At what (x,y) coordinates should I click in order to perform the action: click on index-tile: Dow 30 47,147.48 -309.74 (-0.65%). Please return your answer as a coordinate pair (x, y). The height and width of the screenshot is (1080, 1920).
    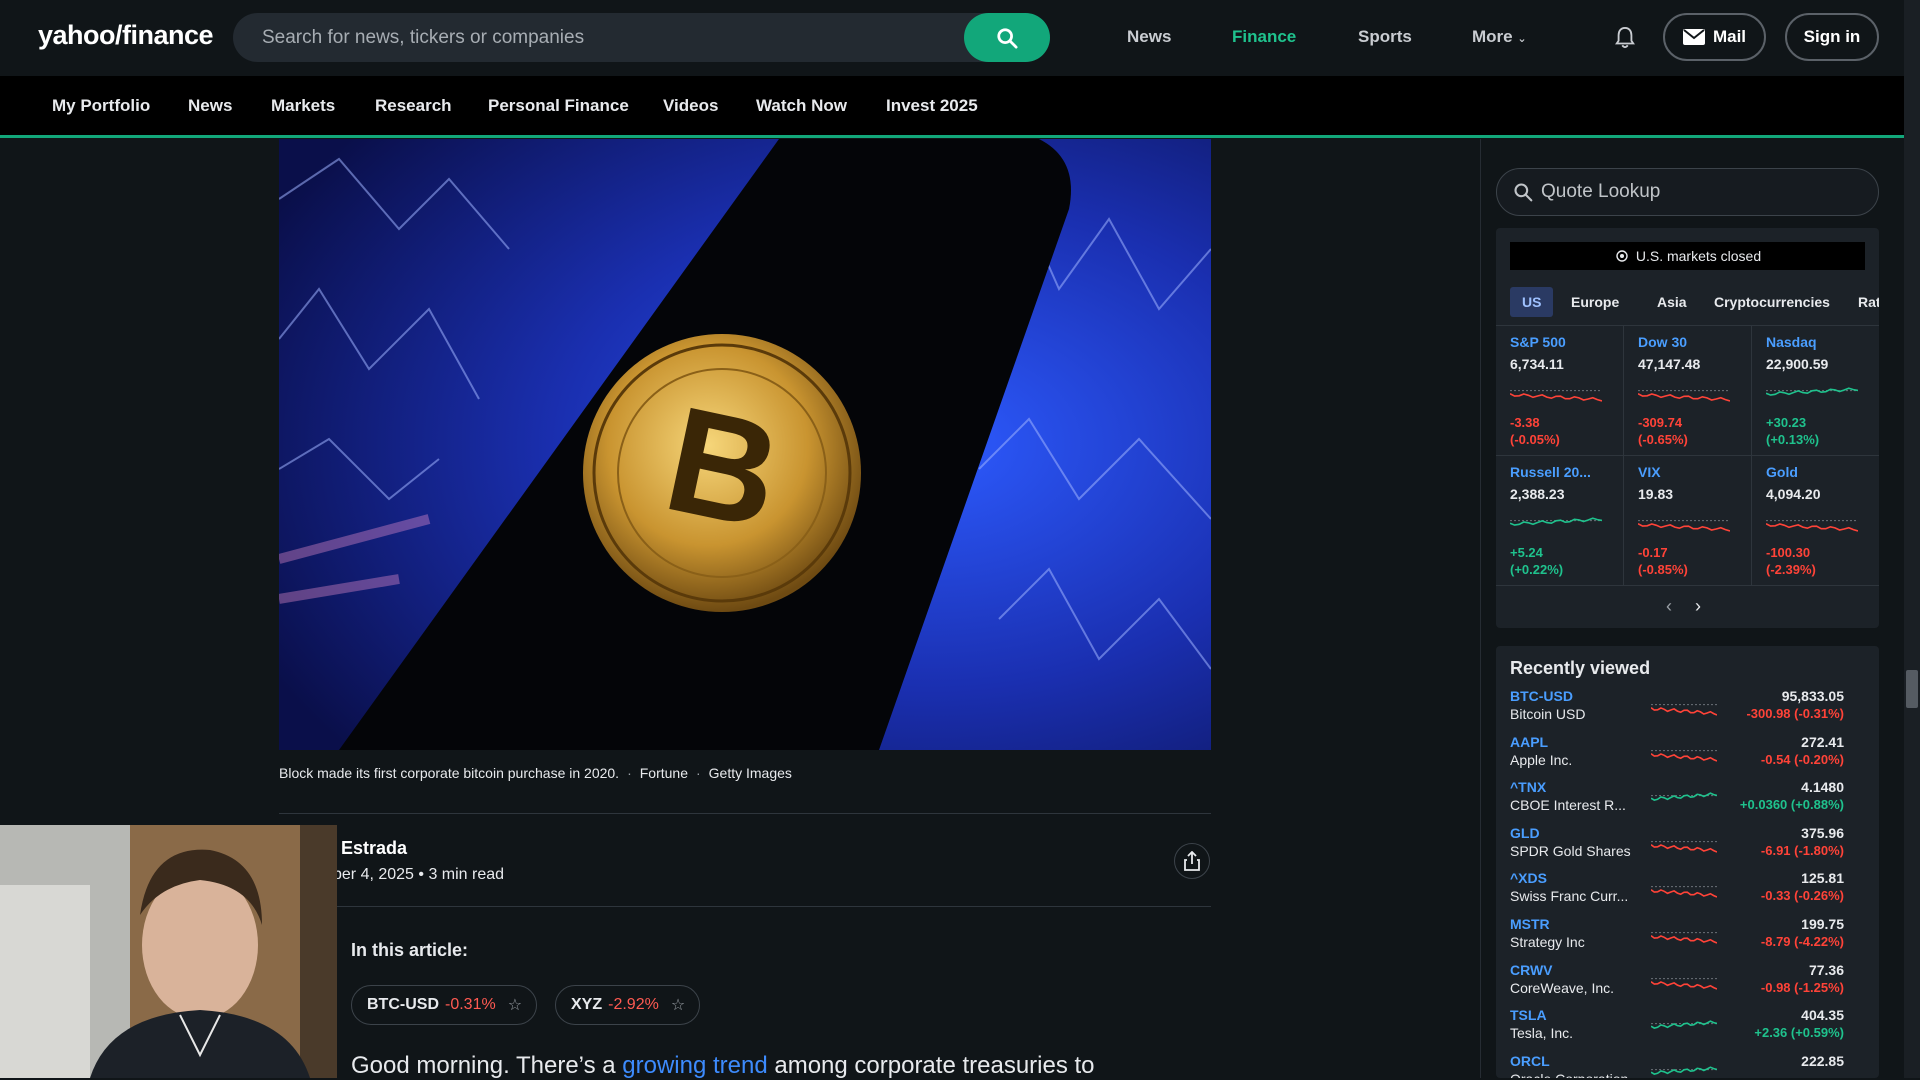
    Looking at the image, I should click on (1687, 391).